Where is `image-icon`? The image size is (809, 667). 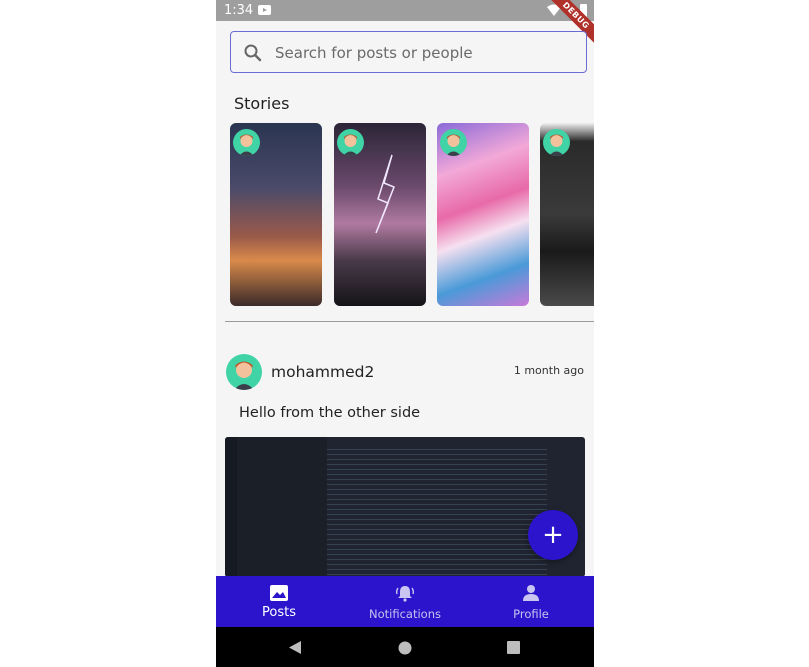 image-icon is located at coordinates (279, 593).